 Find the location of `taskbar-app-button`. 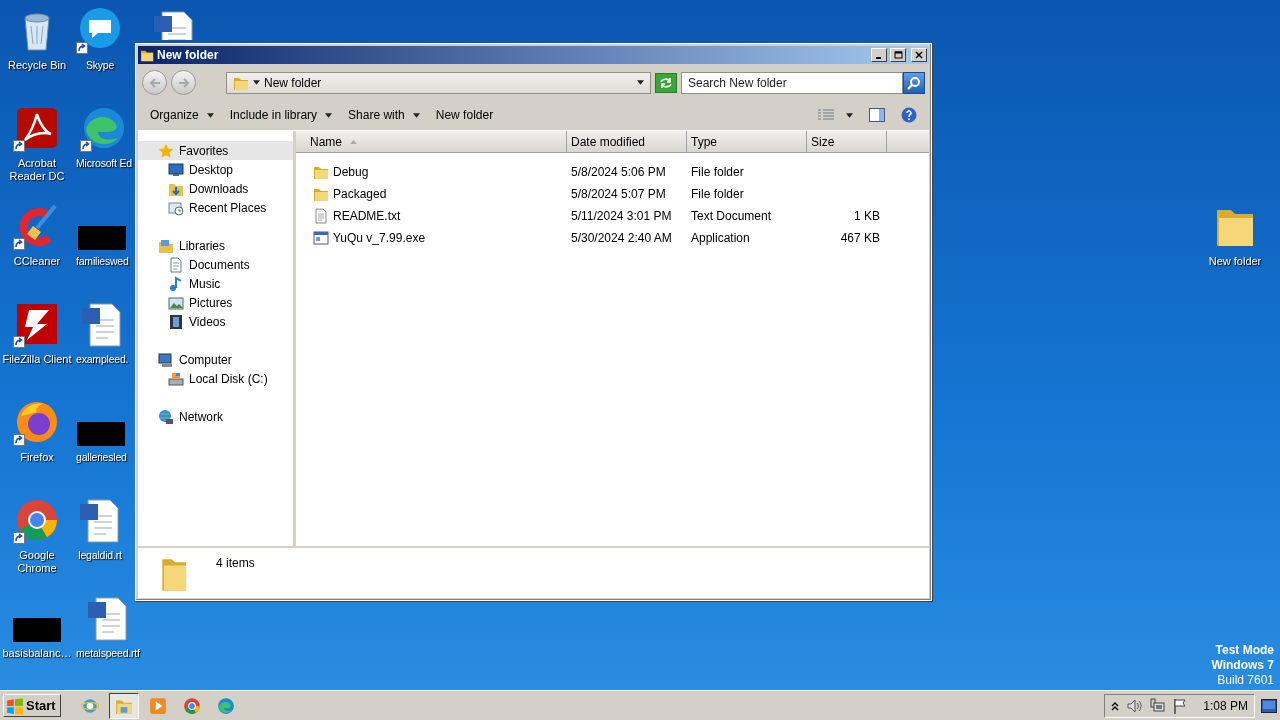

taskbar-app-button is located at coordinates (123, 705).